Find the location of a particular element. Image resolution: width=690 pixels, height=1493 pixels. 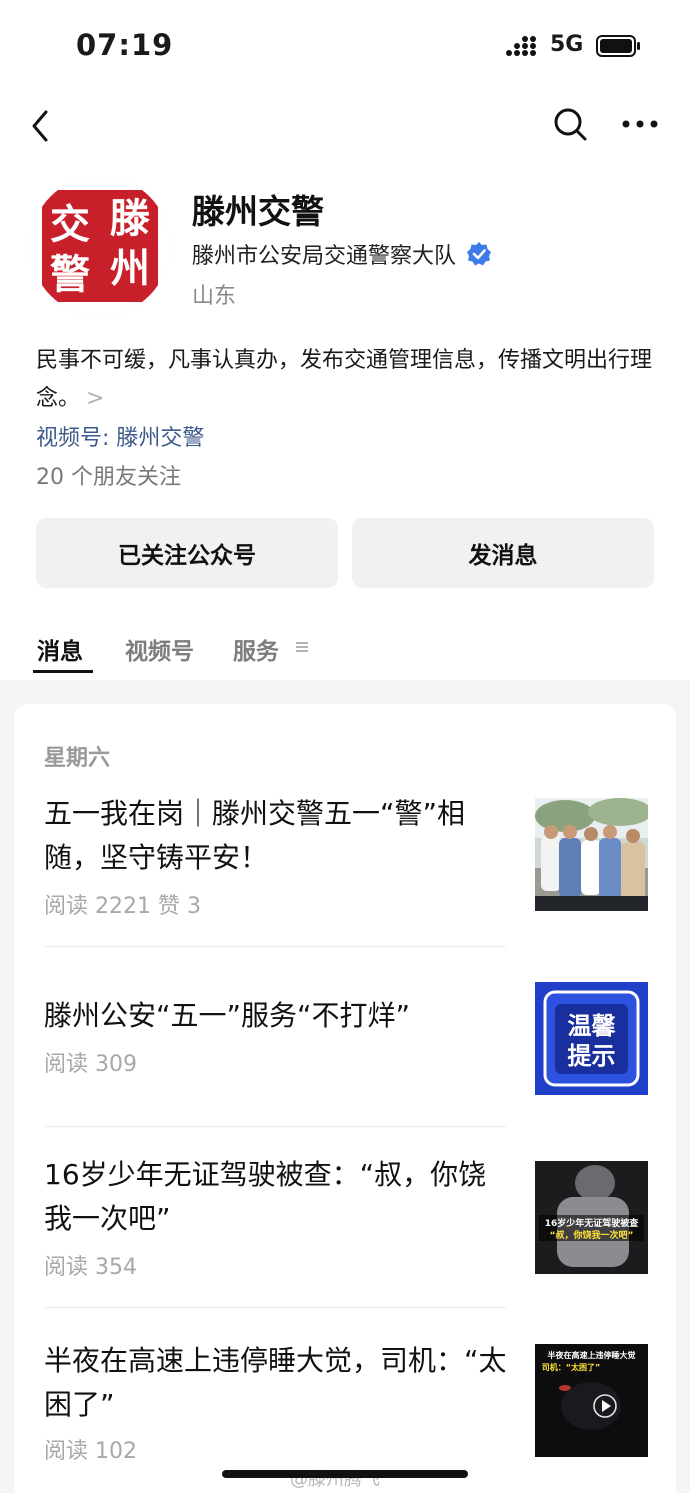

article-meta: 阅读 354 is located at coordinates (90, 1267).